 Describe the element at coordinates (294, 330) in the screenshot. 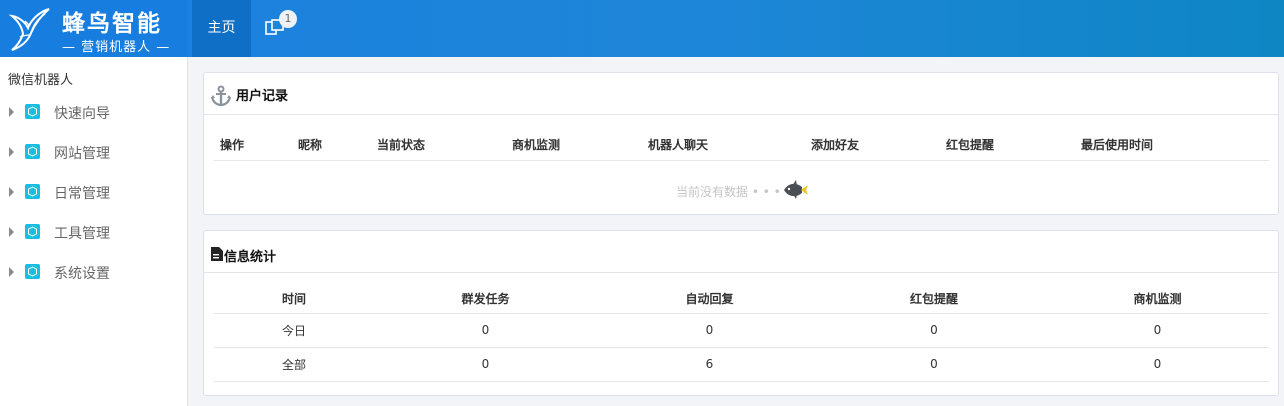

I see `table-cell: 今日` at that location.